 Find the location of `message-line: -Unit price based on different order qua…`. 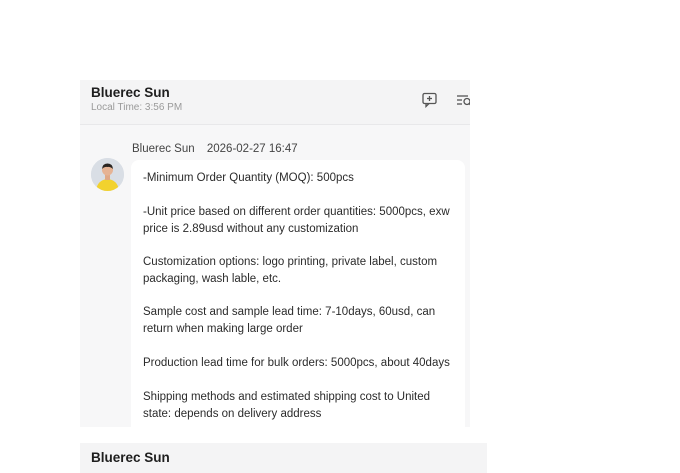

message-line: -Unit price based on different order qua… is located at coordinates (296, 212).